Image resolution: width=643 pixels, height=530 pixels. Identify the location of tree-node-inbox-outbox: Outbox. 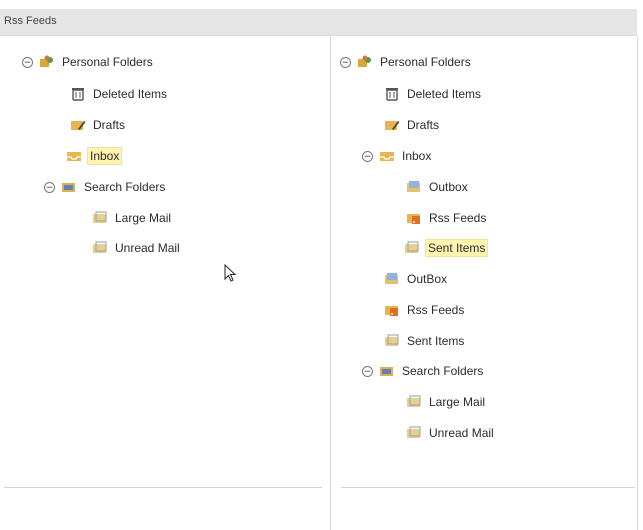
(438, 187).